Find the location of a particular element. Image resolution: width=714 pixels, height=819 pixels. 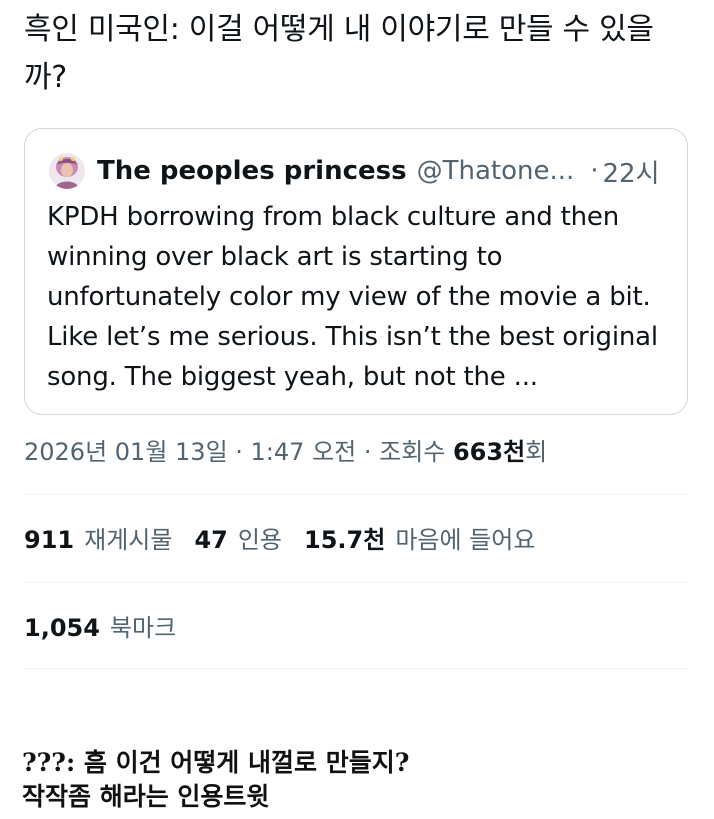

avatar is located at coordinates (67, 171).